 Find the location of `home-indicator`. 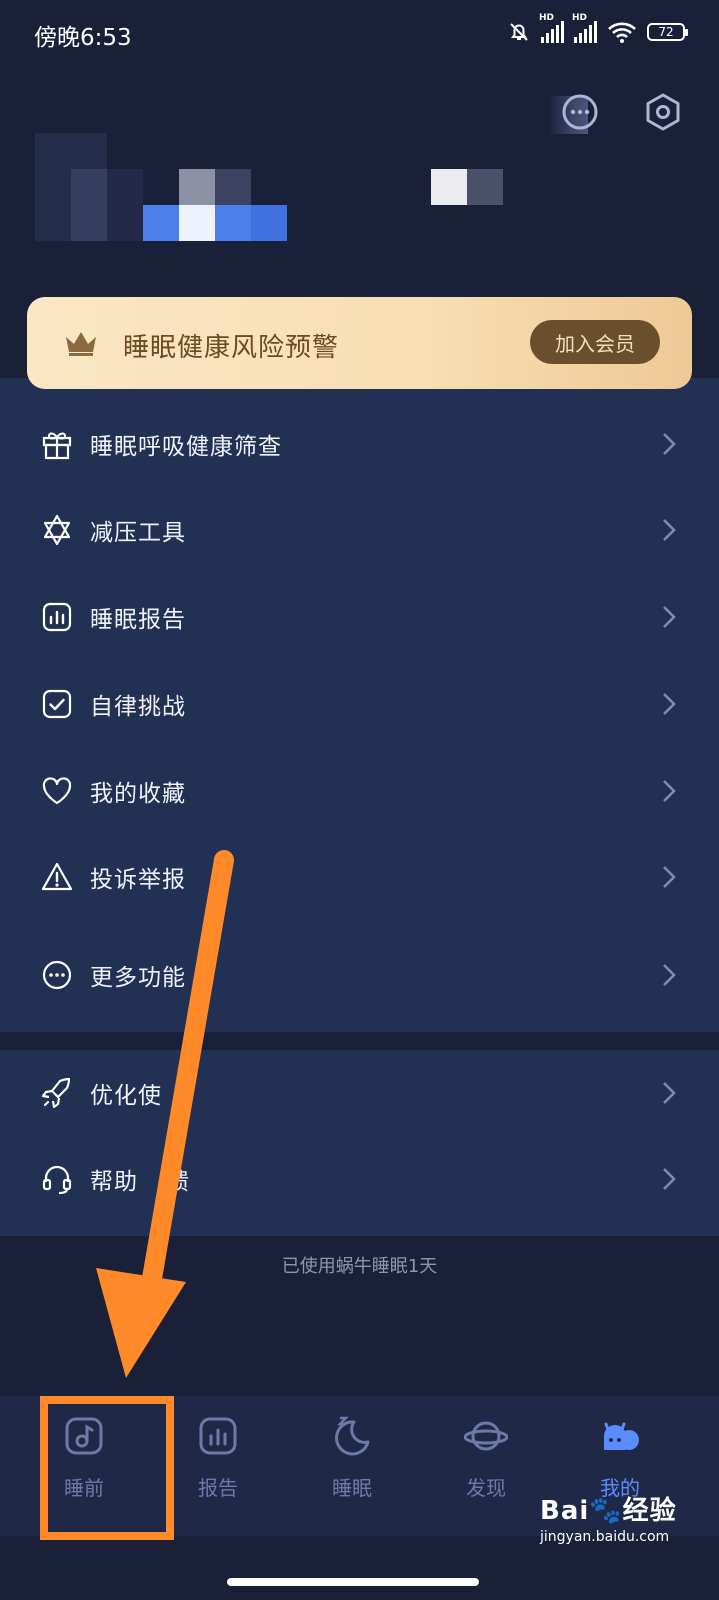

home-indicator is located at coordinates (353, 1582).